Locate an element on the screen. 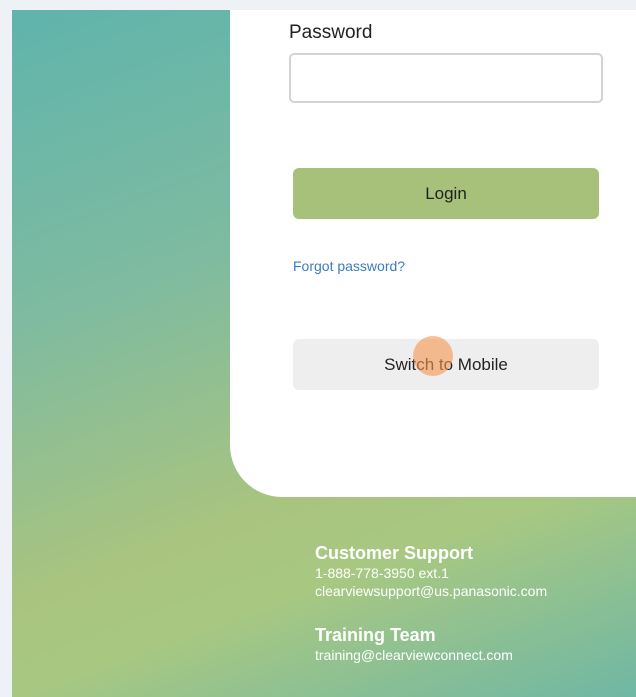 The height and width of the screenshot is (697, 636). login-button: Login is located at coordinates (446, 193).